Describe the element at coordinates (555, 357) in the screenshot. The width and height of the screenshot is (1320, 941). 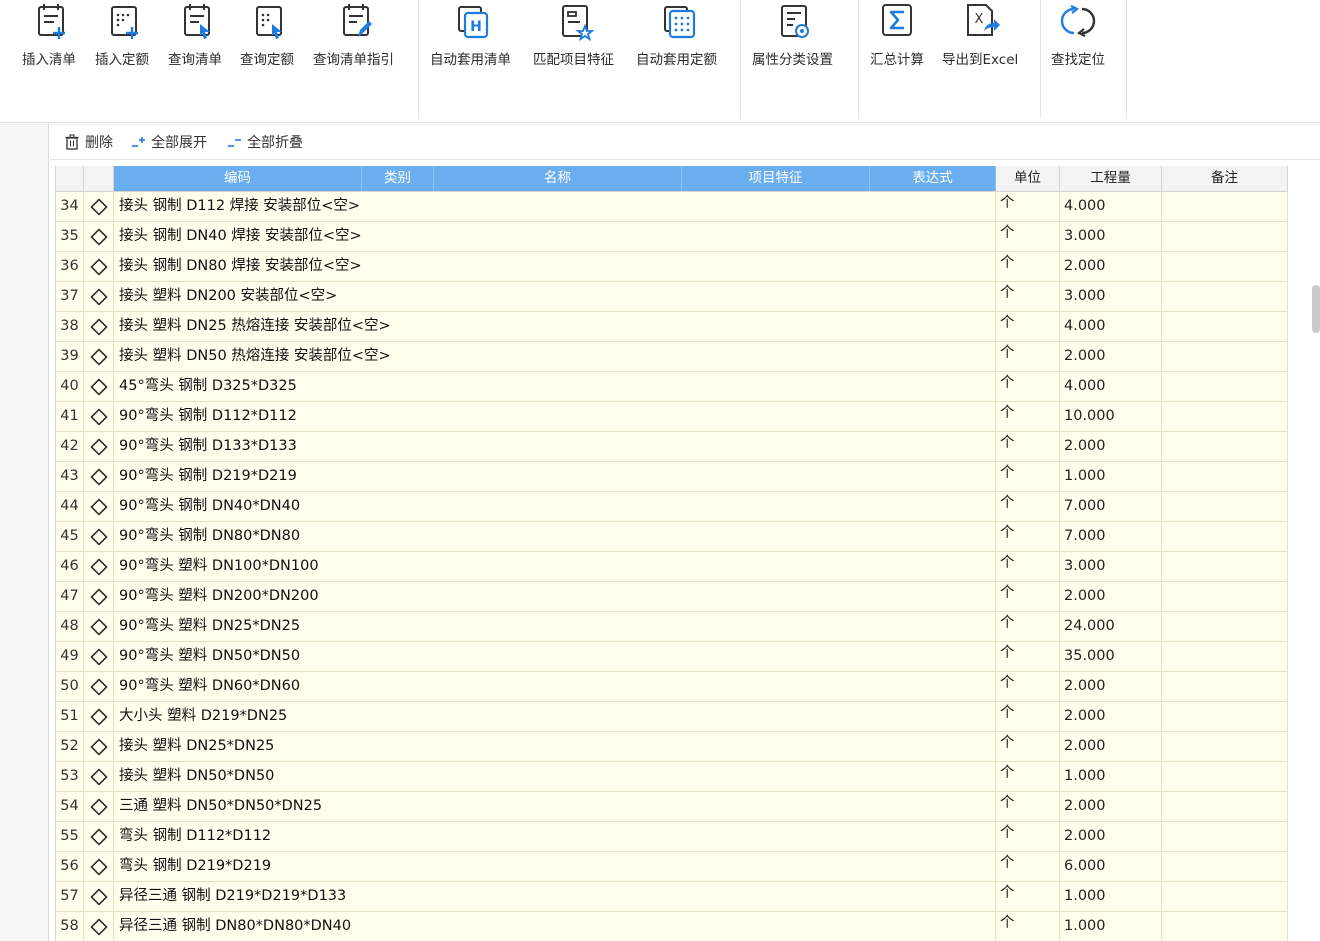
I see `row-name: 接头 塑料 DN50 热熔连接 安装部位<空>` at that location.